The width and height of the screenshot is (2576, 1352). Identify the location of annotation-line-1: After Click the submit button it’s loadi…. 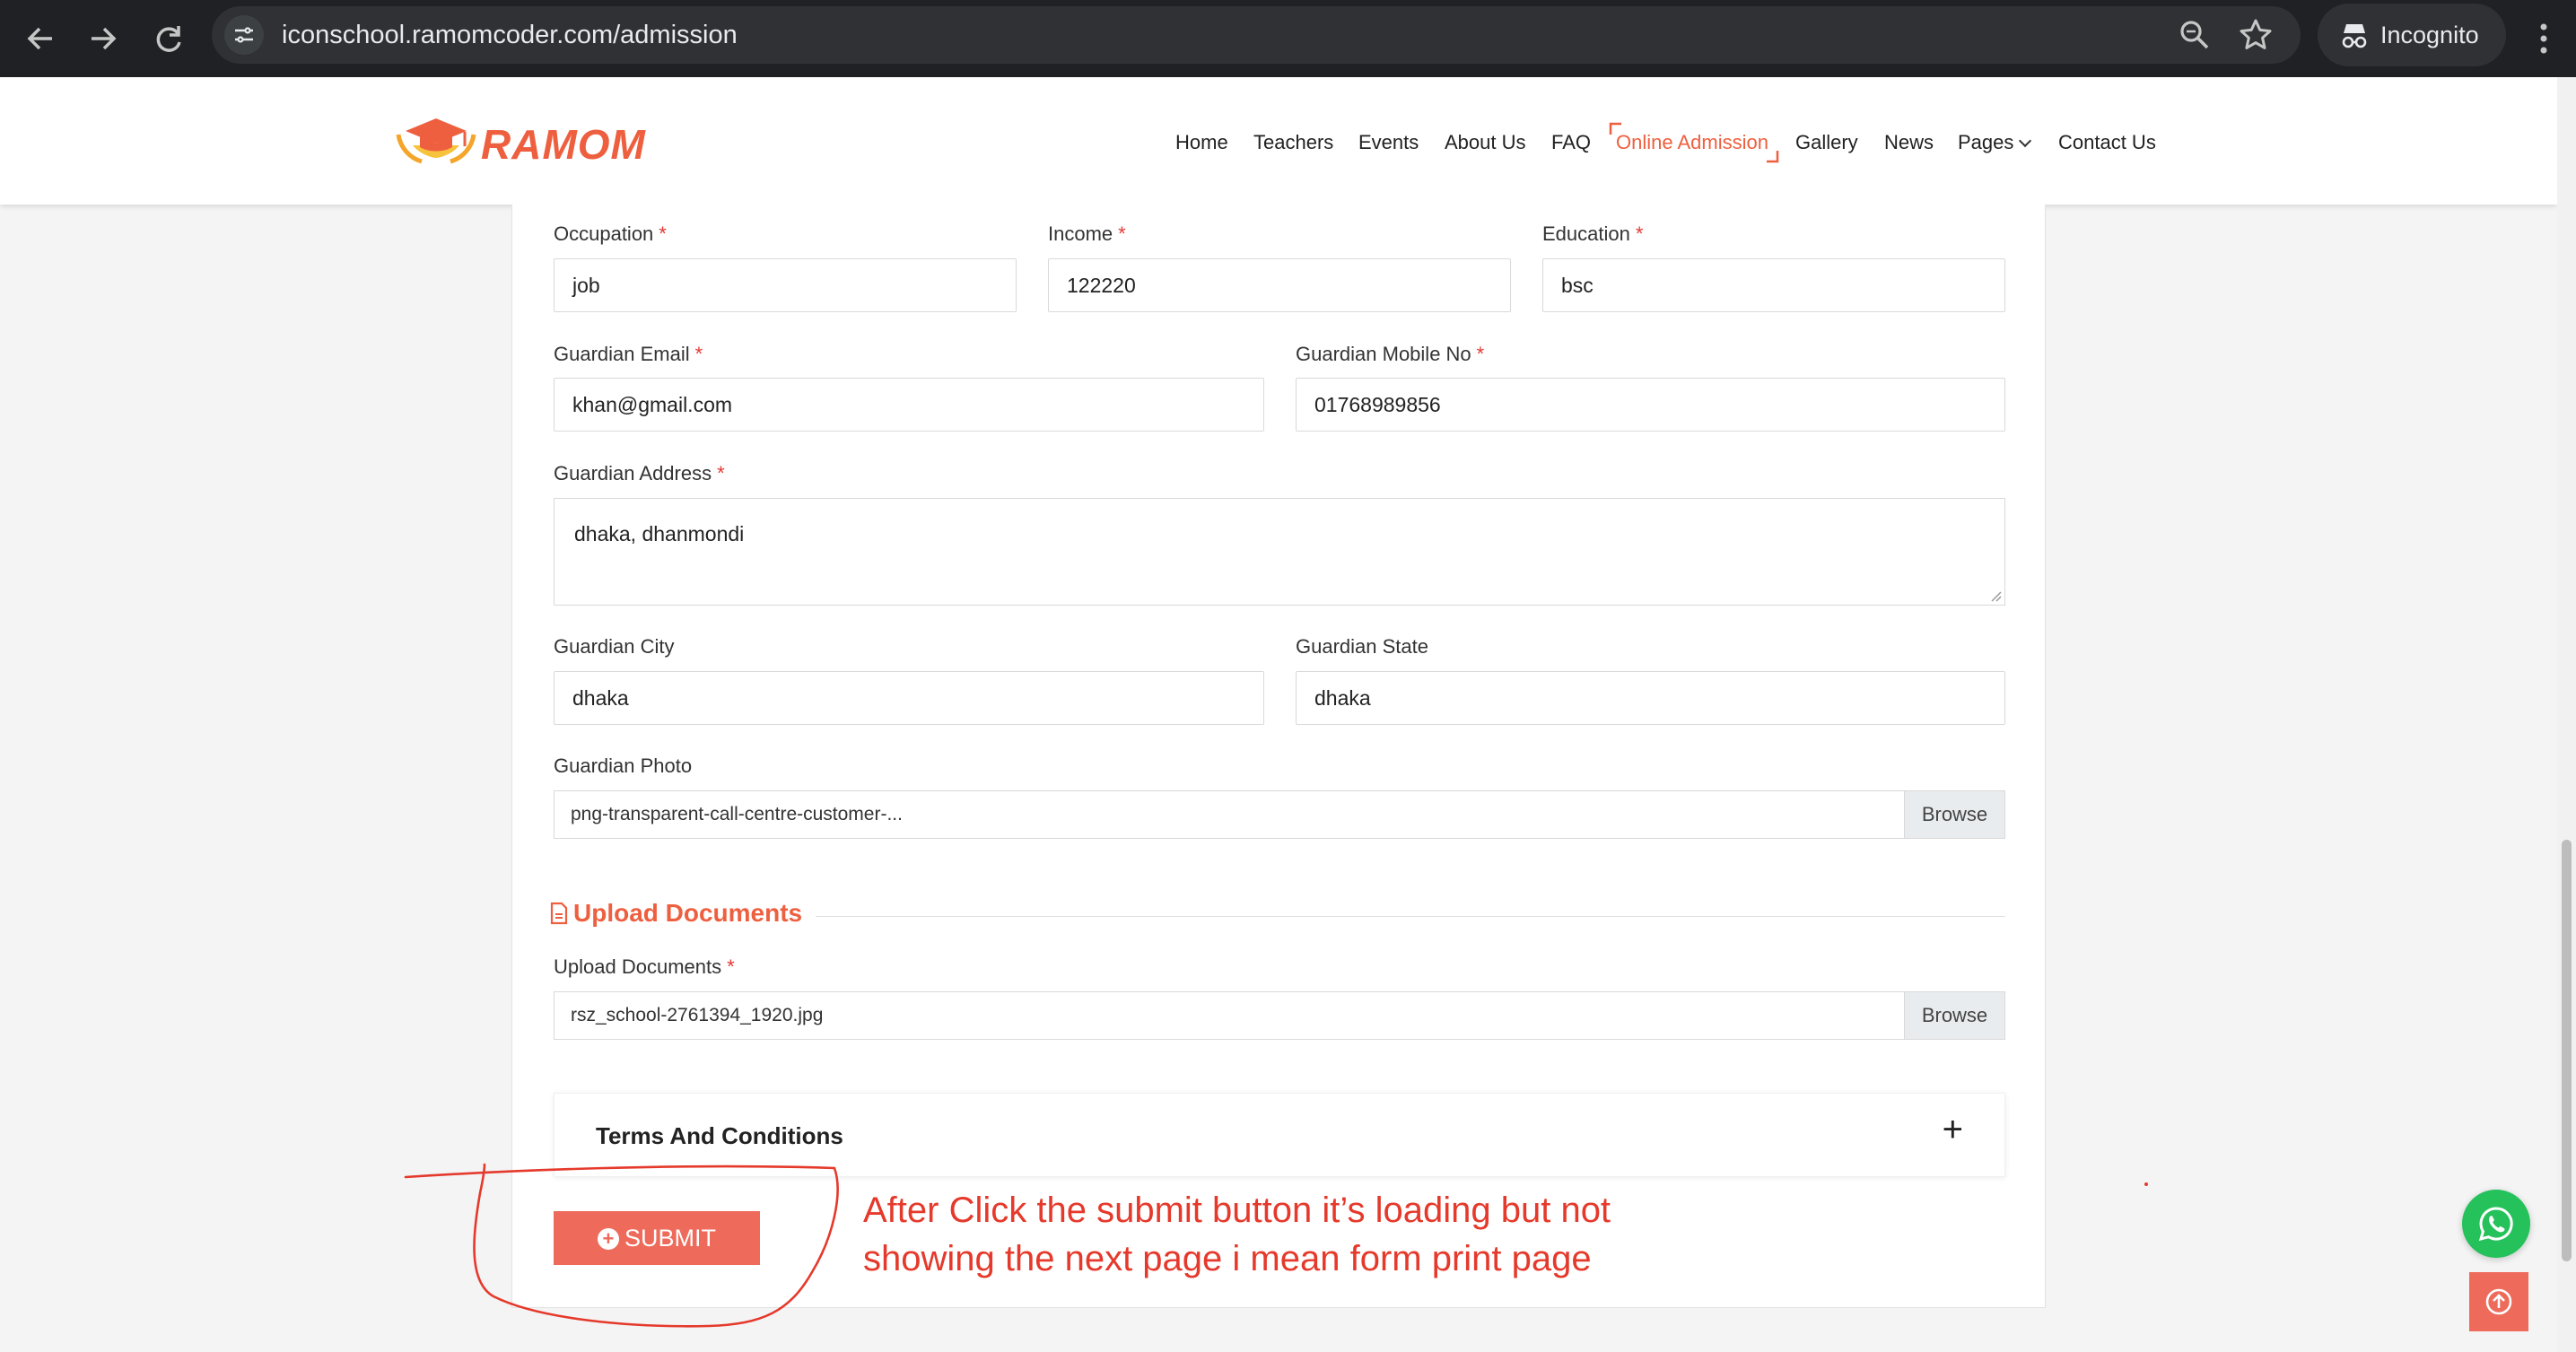
(1237, 1210).